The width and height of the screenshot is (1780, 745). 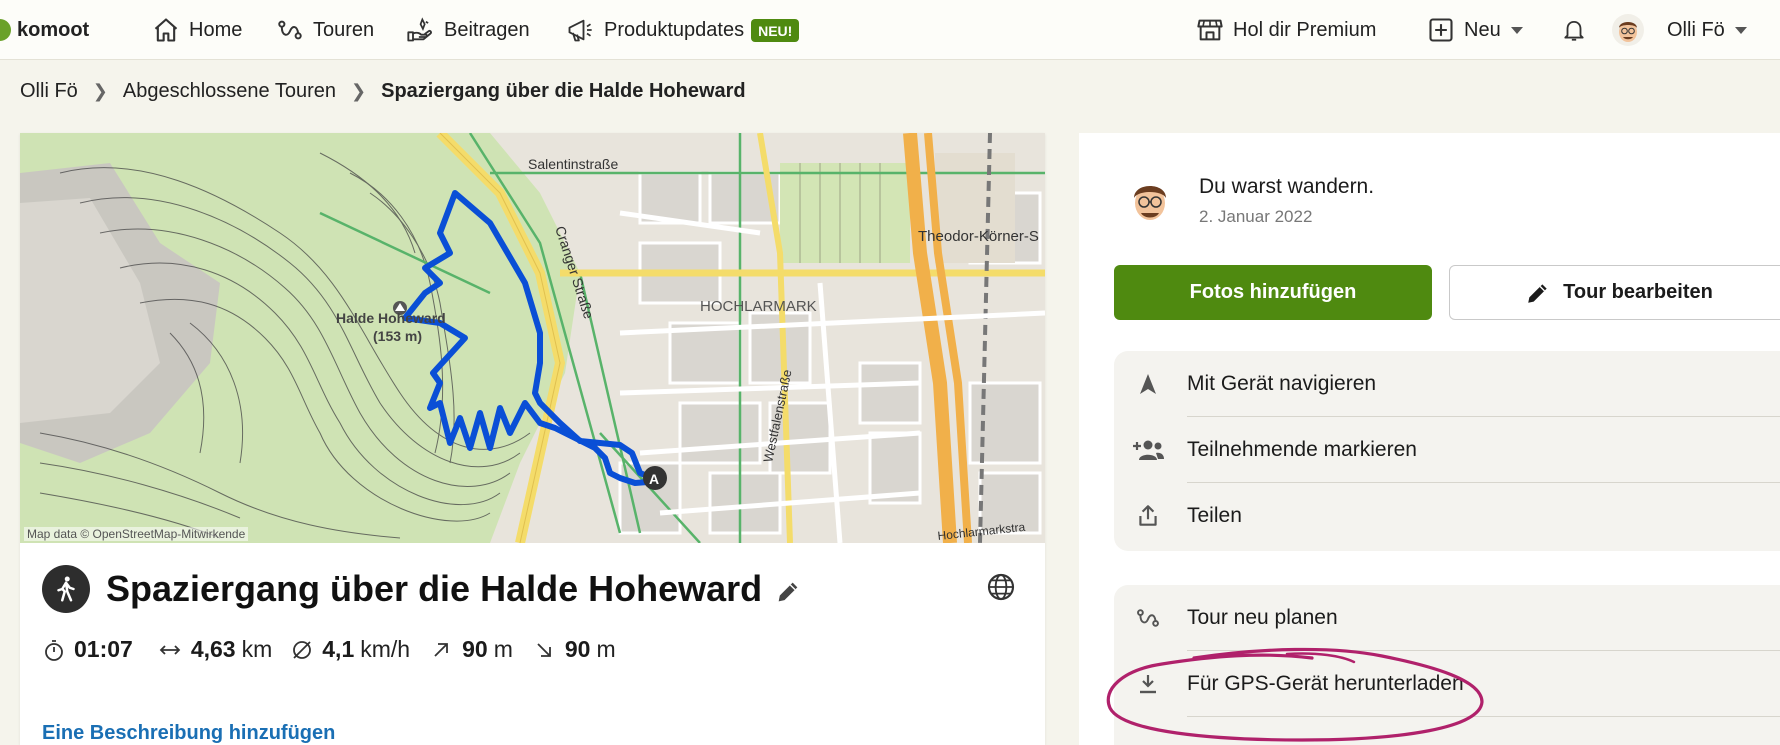 What do you see at coordinates (1305, 29) in the screenshot?
I see `nav-premium-label: Hol dir Premium` at bounding box center [1305, 29].